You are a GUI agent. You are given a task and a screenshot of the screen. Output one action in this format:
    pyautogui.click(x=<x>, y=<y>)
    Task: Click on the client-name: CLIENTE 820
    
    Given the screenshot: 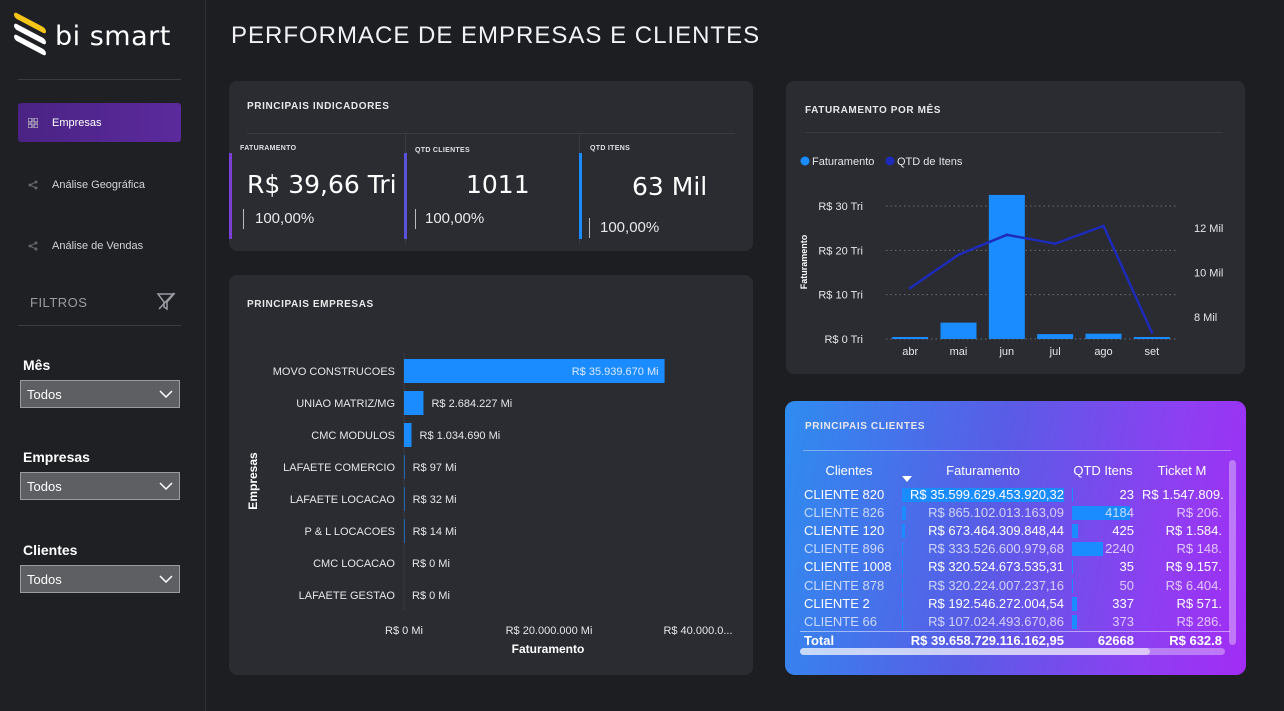 What is the action you would take?
    pyautogui.click(x=844, y=494)
    